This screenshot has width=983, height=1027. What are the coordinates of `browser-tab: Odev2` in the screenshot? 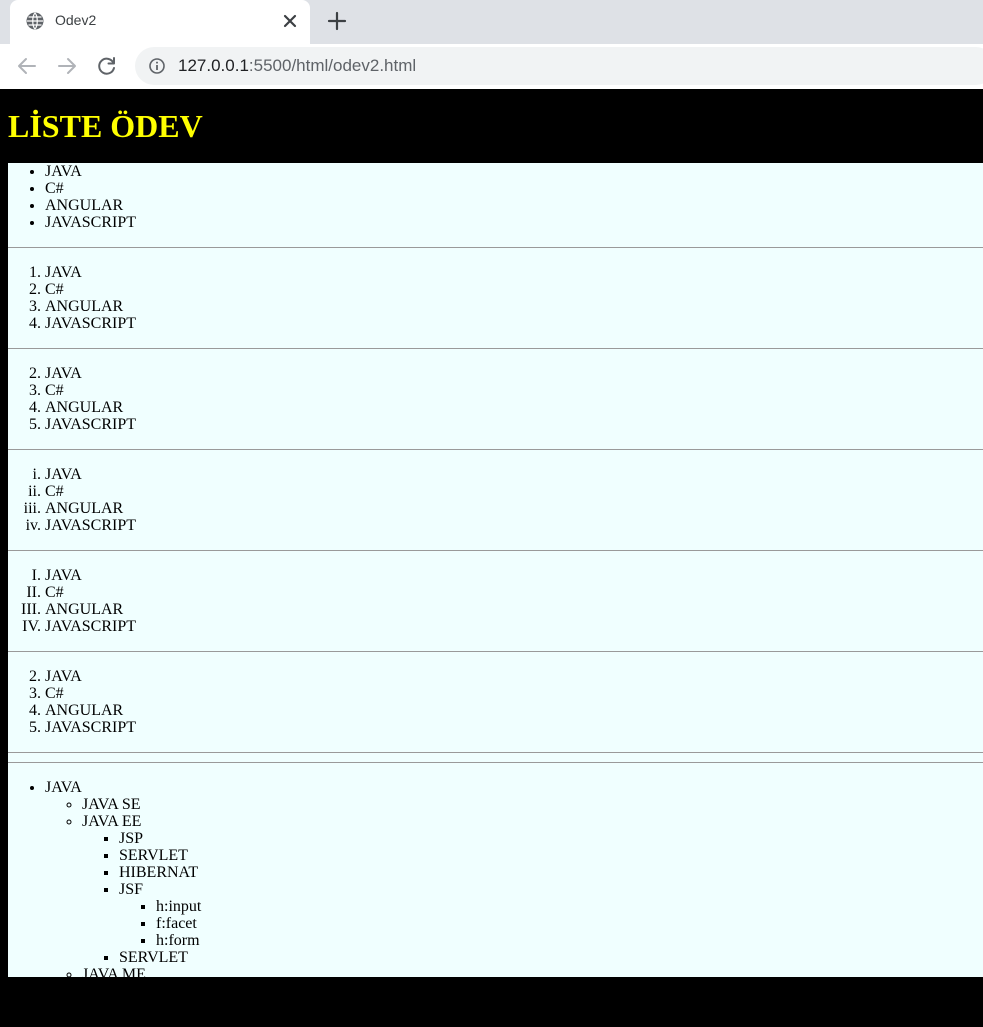 It's located at (160, 22).